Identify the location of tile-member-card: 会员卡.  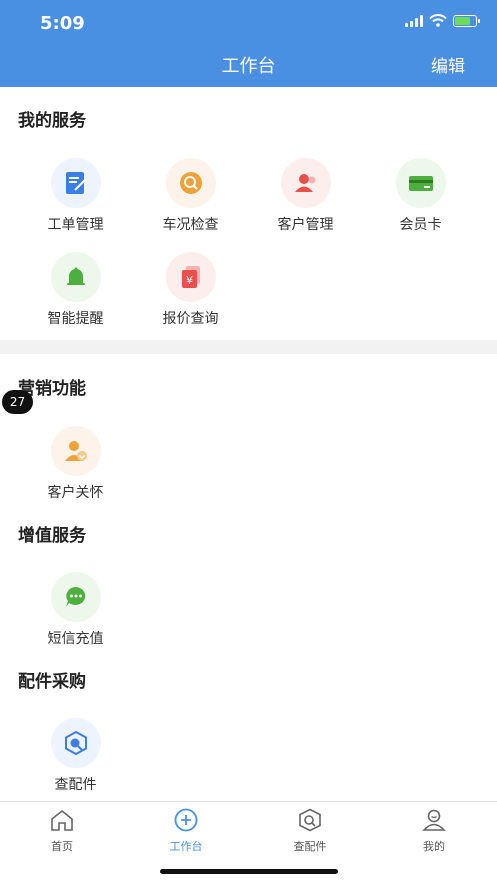
(420, 196).